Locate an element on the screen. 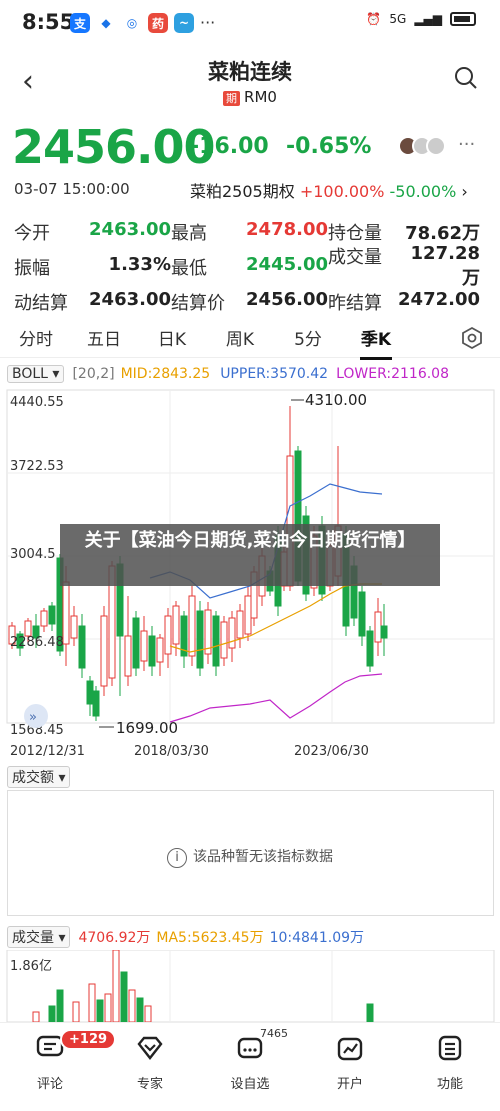 The height and width of the screenshot is (1111, 500). turnover-select: 成交额 ▾ is located at coordinates (39, 777).